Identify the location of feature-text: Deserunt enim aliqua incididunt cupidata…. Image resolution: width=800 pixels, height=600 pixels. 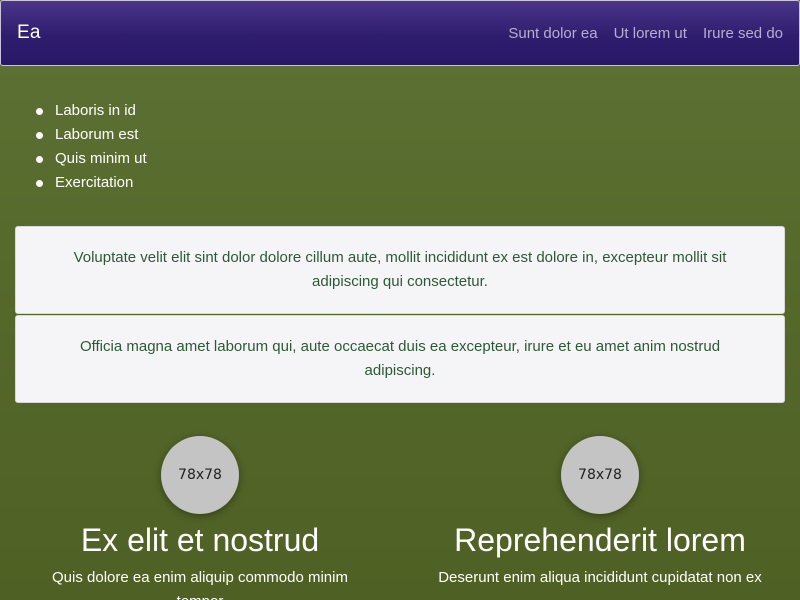
(600, 577).